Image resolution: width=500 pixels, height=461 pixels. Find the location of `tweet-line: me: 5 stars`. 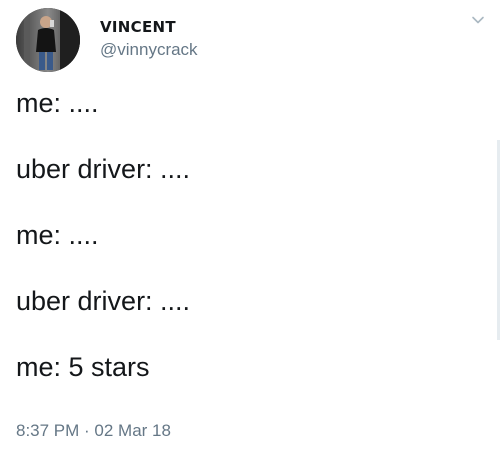

tweet-line: me: 5 stars is located at coordinates (83, 367).